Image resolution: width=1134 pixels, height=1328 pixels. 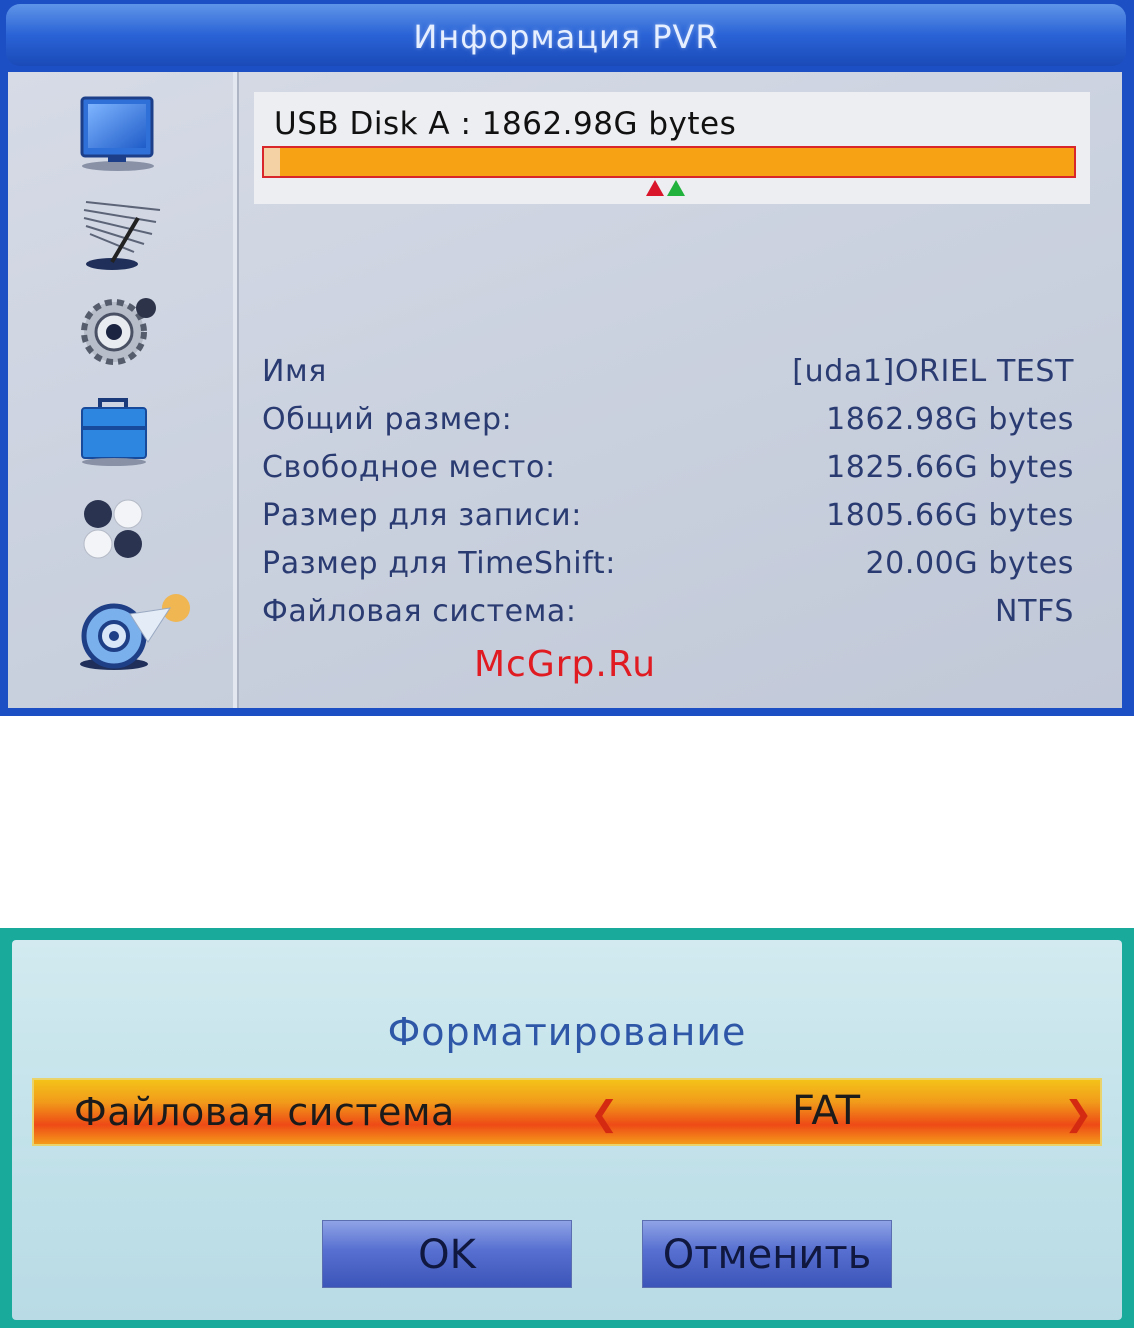 I want to click on balls-icon, so click(x=129, y=532).